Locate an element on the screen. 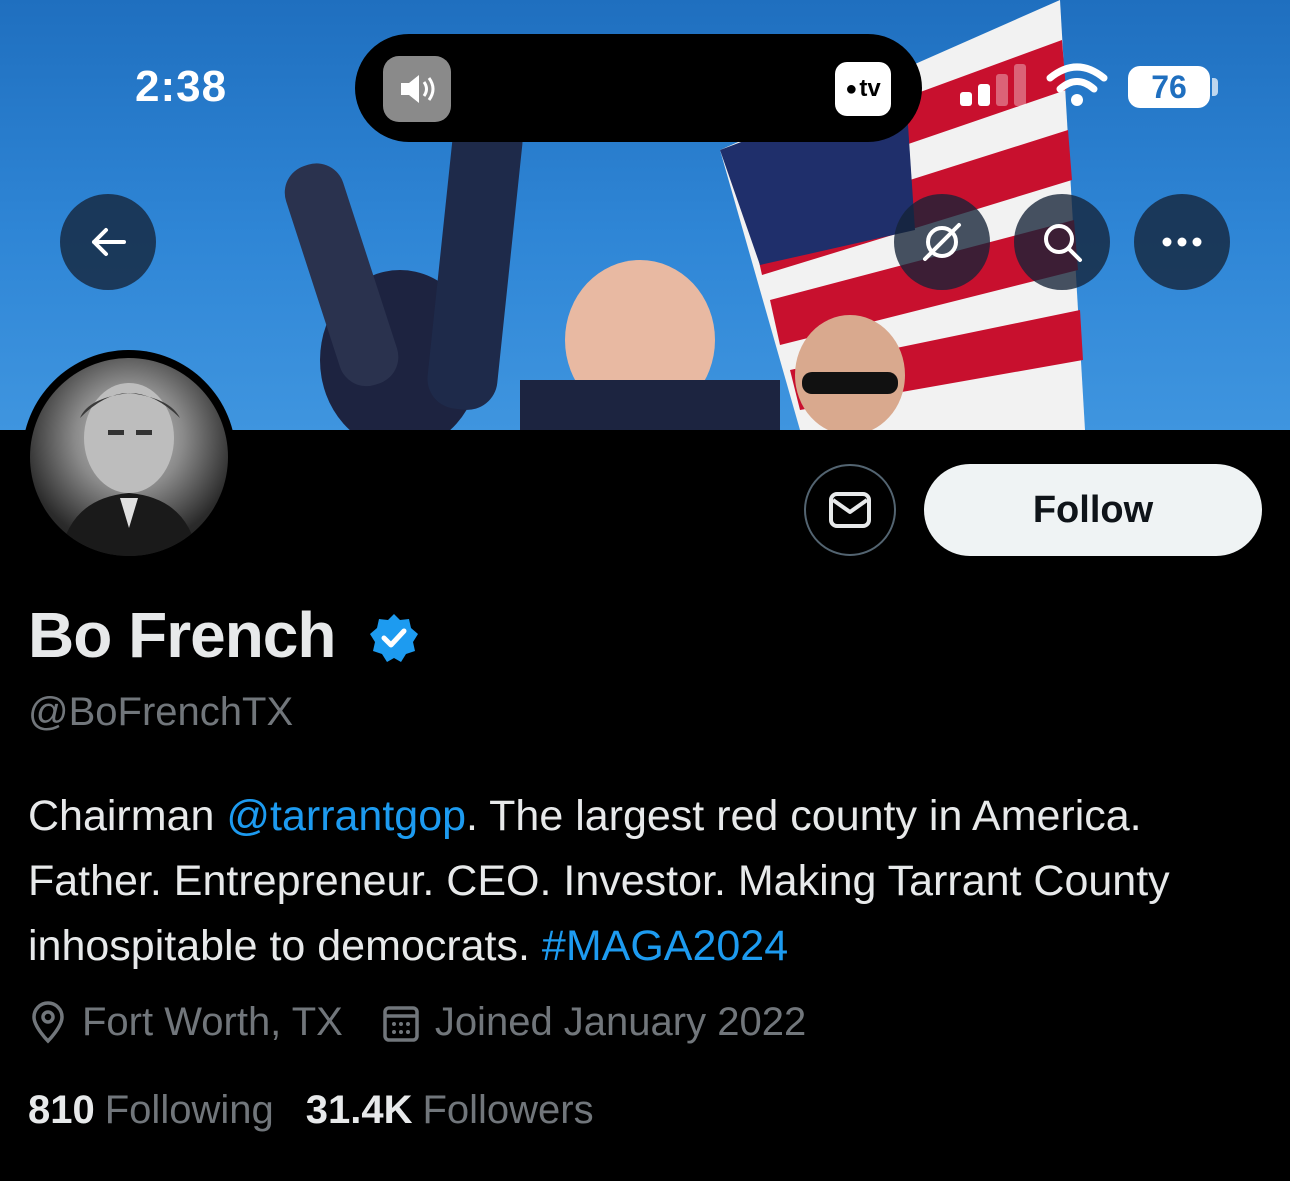 The image size is (1290, 1181). raised-arm is located at coordinates (475, 260).